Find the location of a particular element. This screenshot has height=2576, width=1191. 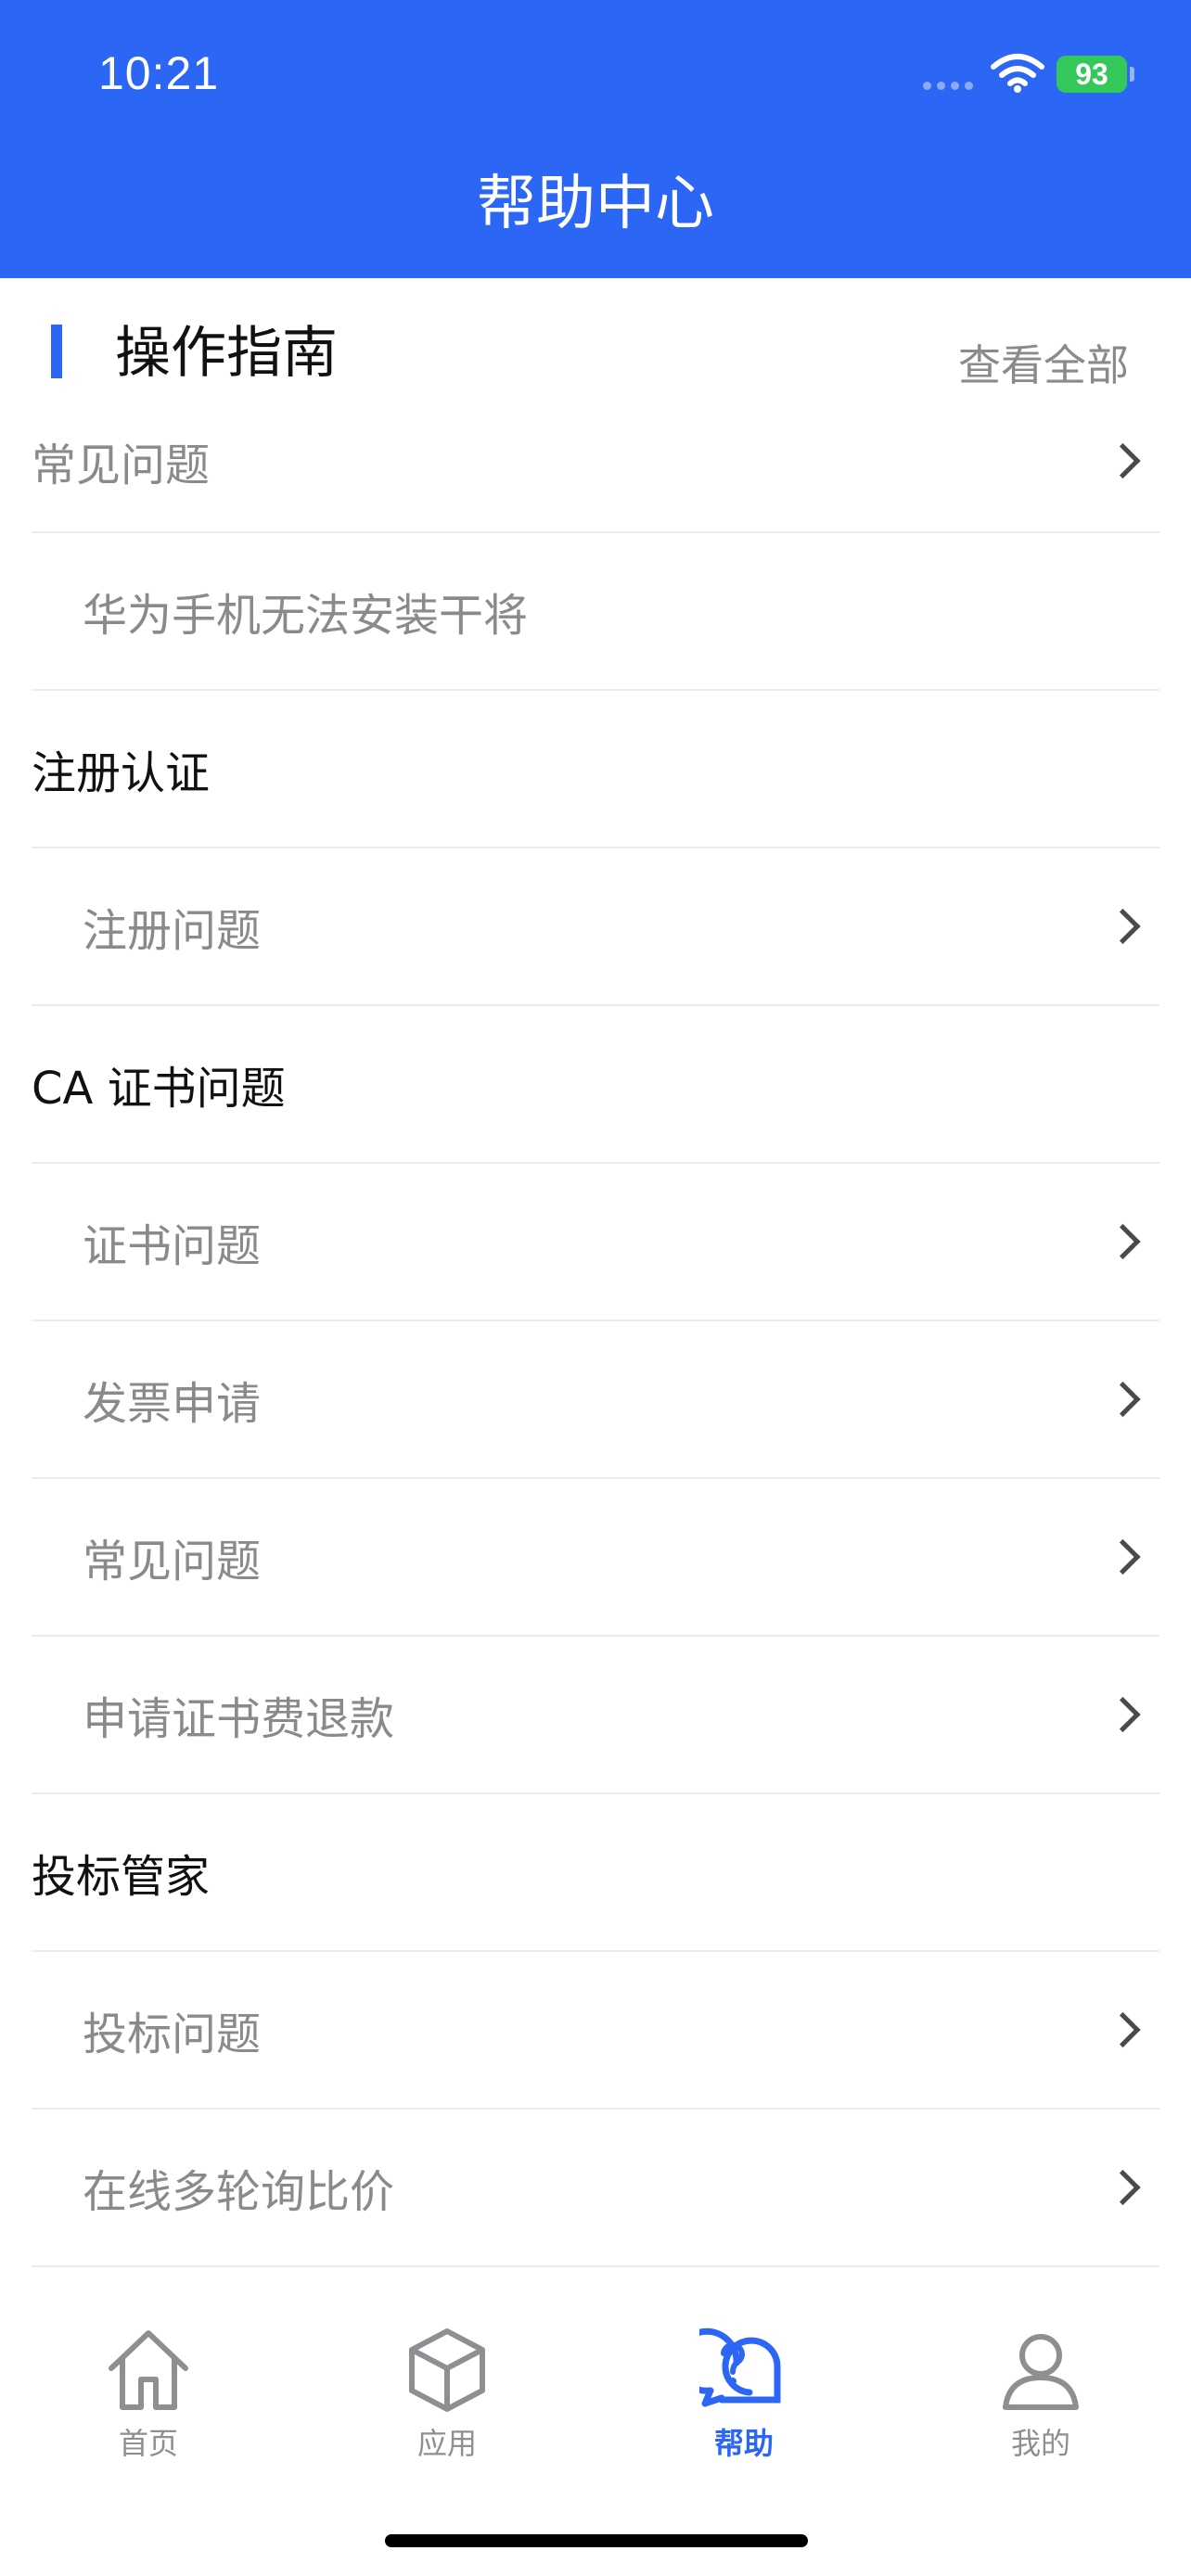

list-item: 申请证书费退款 is located at coordinates (595, 1715).